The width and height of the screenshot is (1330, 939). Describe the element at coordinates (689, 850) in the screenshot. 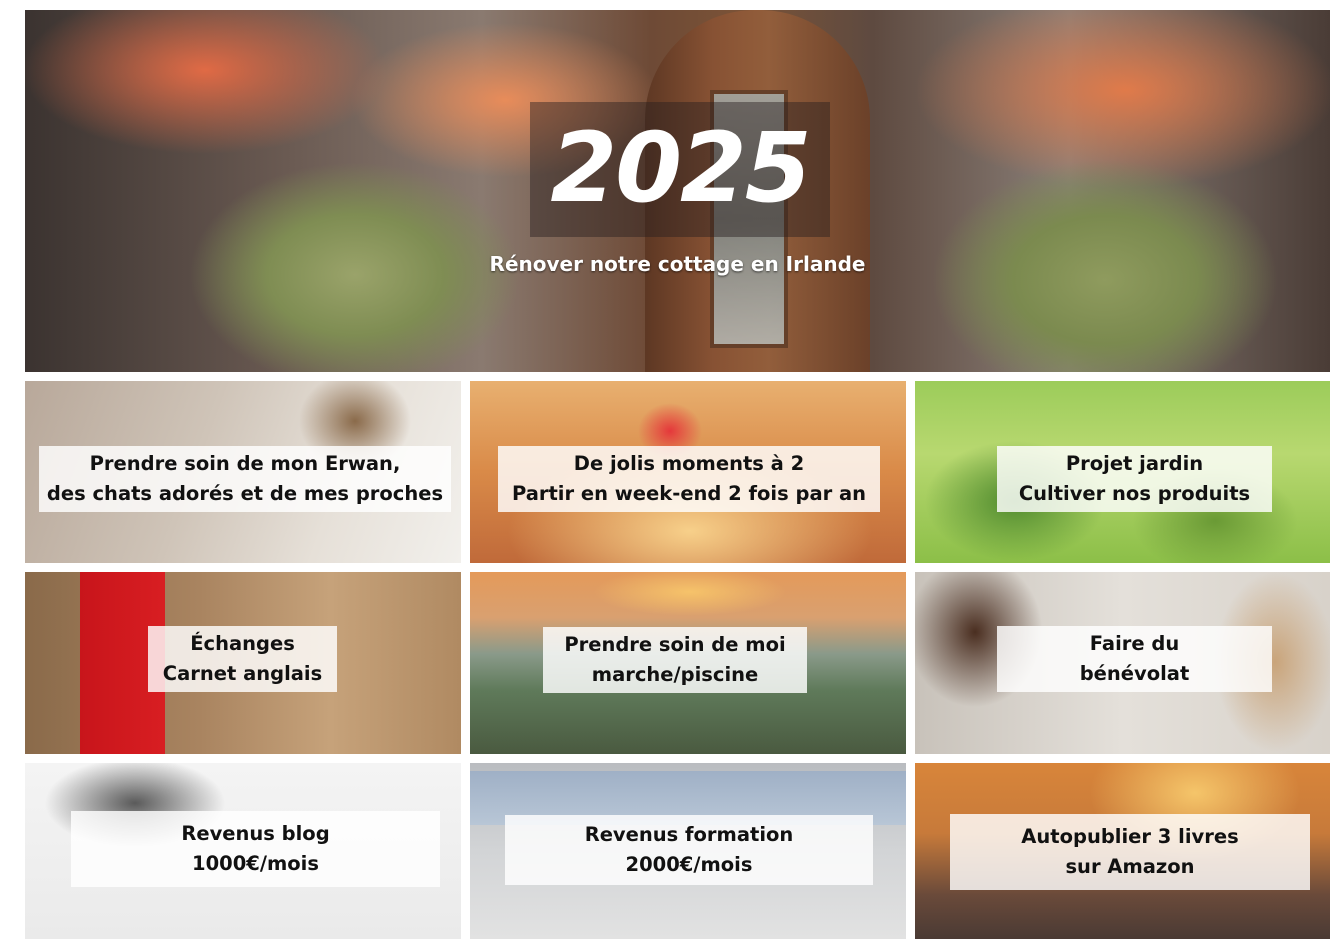

I see `tile-label: Revenus formation 2000€/mois` at that location.